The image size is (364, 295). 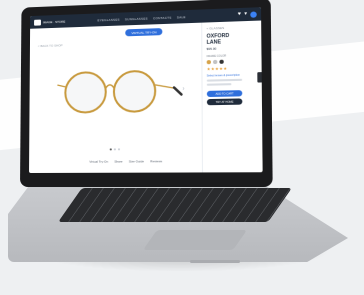 I want to click on laptop-touchpad, so click(x=195, y=240).